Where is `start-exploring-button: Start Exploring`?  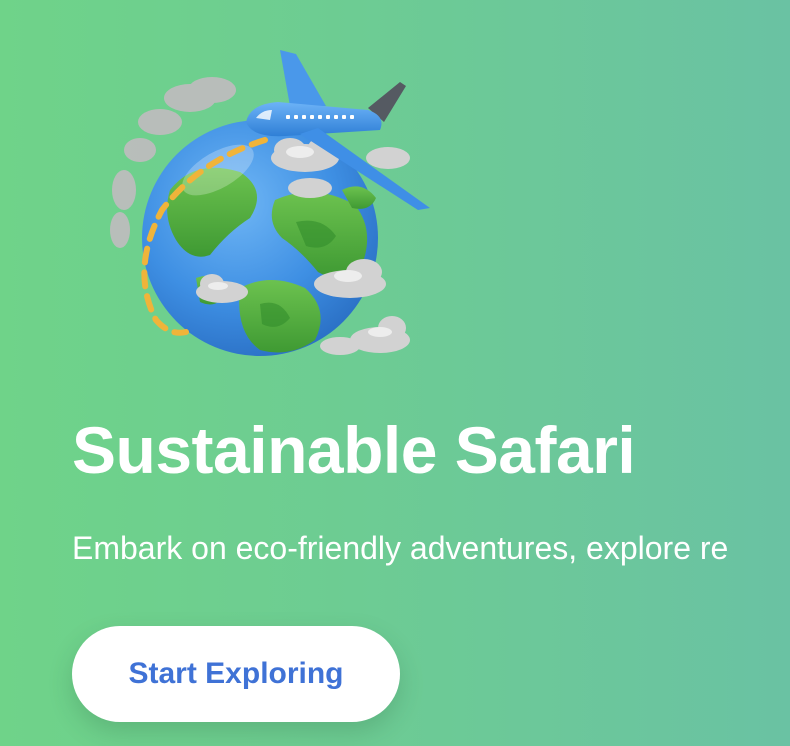
start-exploring-button: Start Exploring is located at coordinates (236, 674).